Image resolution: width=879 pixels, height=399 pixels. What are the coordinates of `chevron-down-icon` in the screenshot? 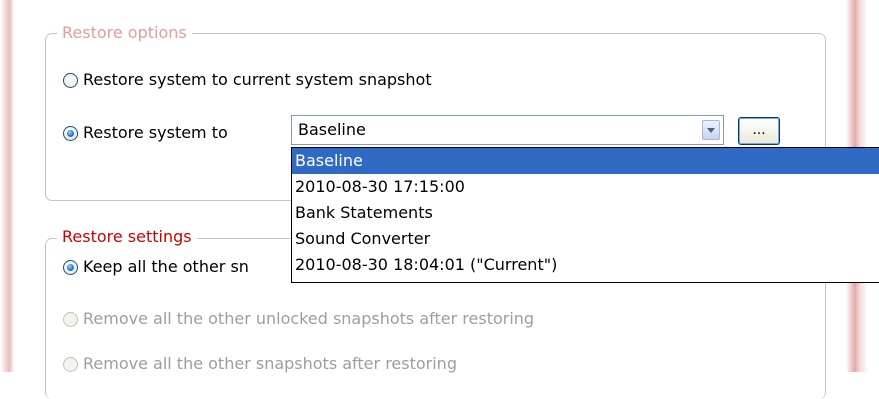 It's located at (711, 130).